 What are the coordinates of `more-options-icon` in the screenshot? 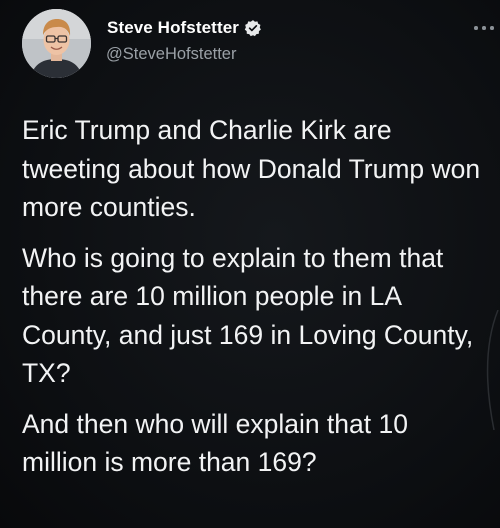 It's located at (484, 28).